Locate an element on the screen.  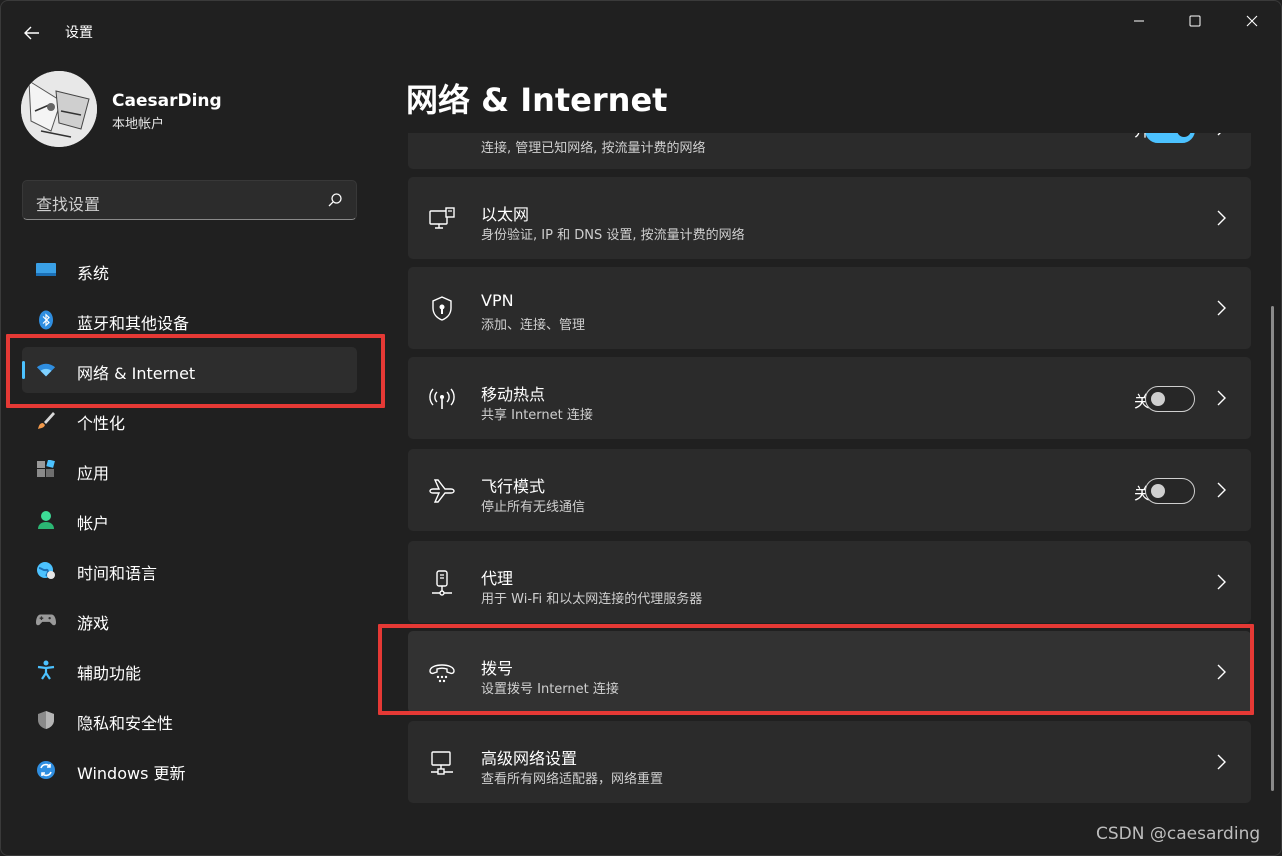
sidebar-item-windows-update: Windows 更新 is located at coordinates (189, 770).